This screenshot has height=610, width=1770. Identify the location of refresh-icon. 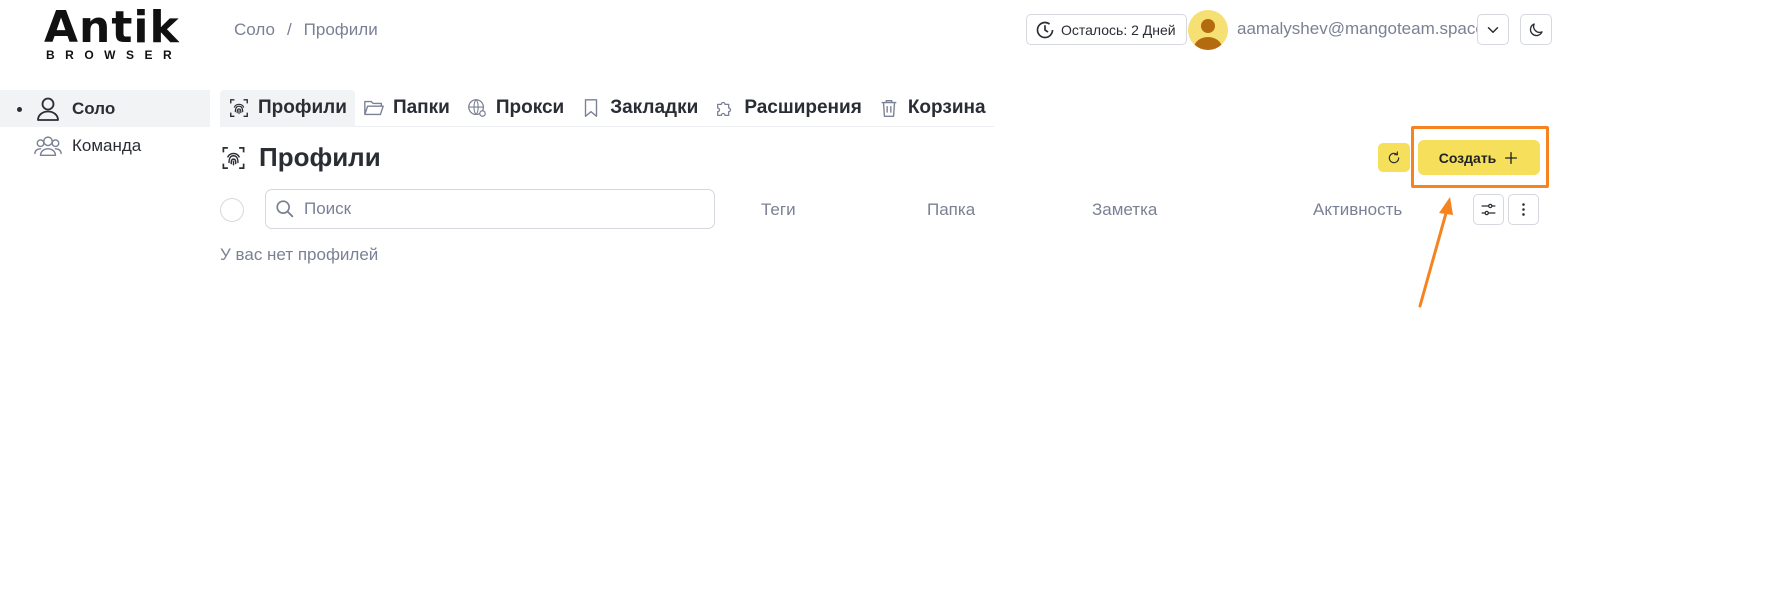
(1394, 156).